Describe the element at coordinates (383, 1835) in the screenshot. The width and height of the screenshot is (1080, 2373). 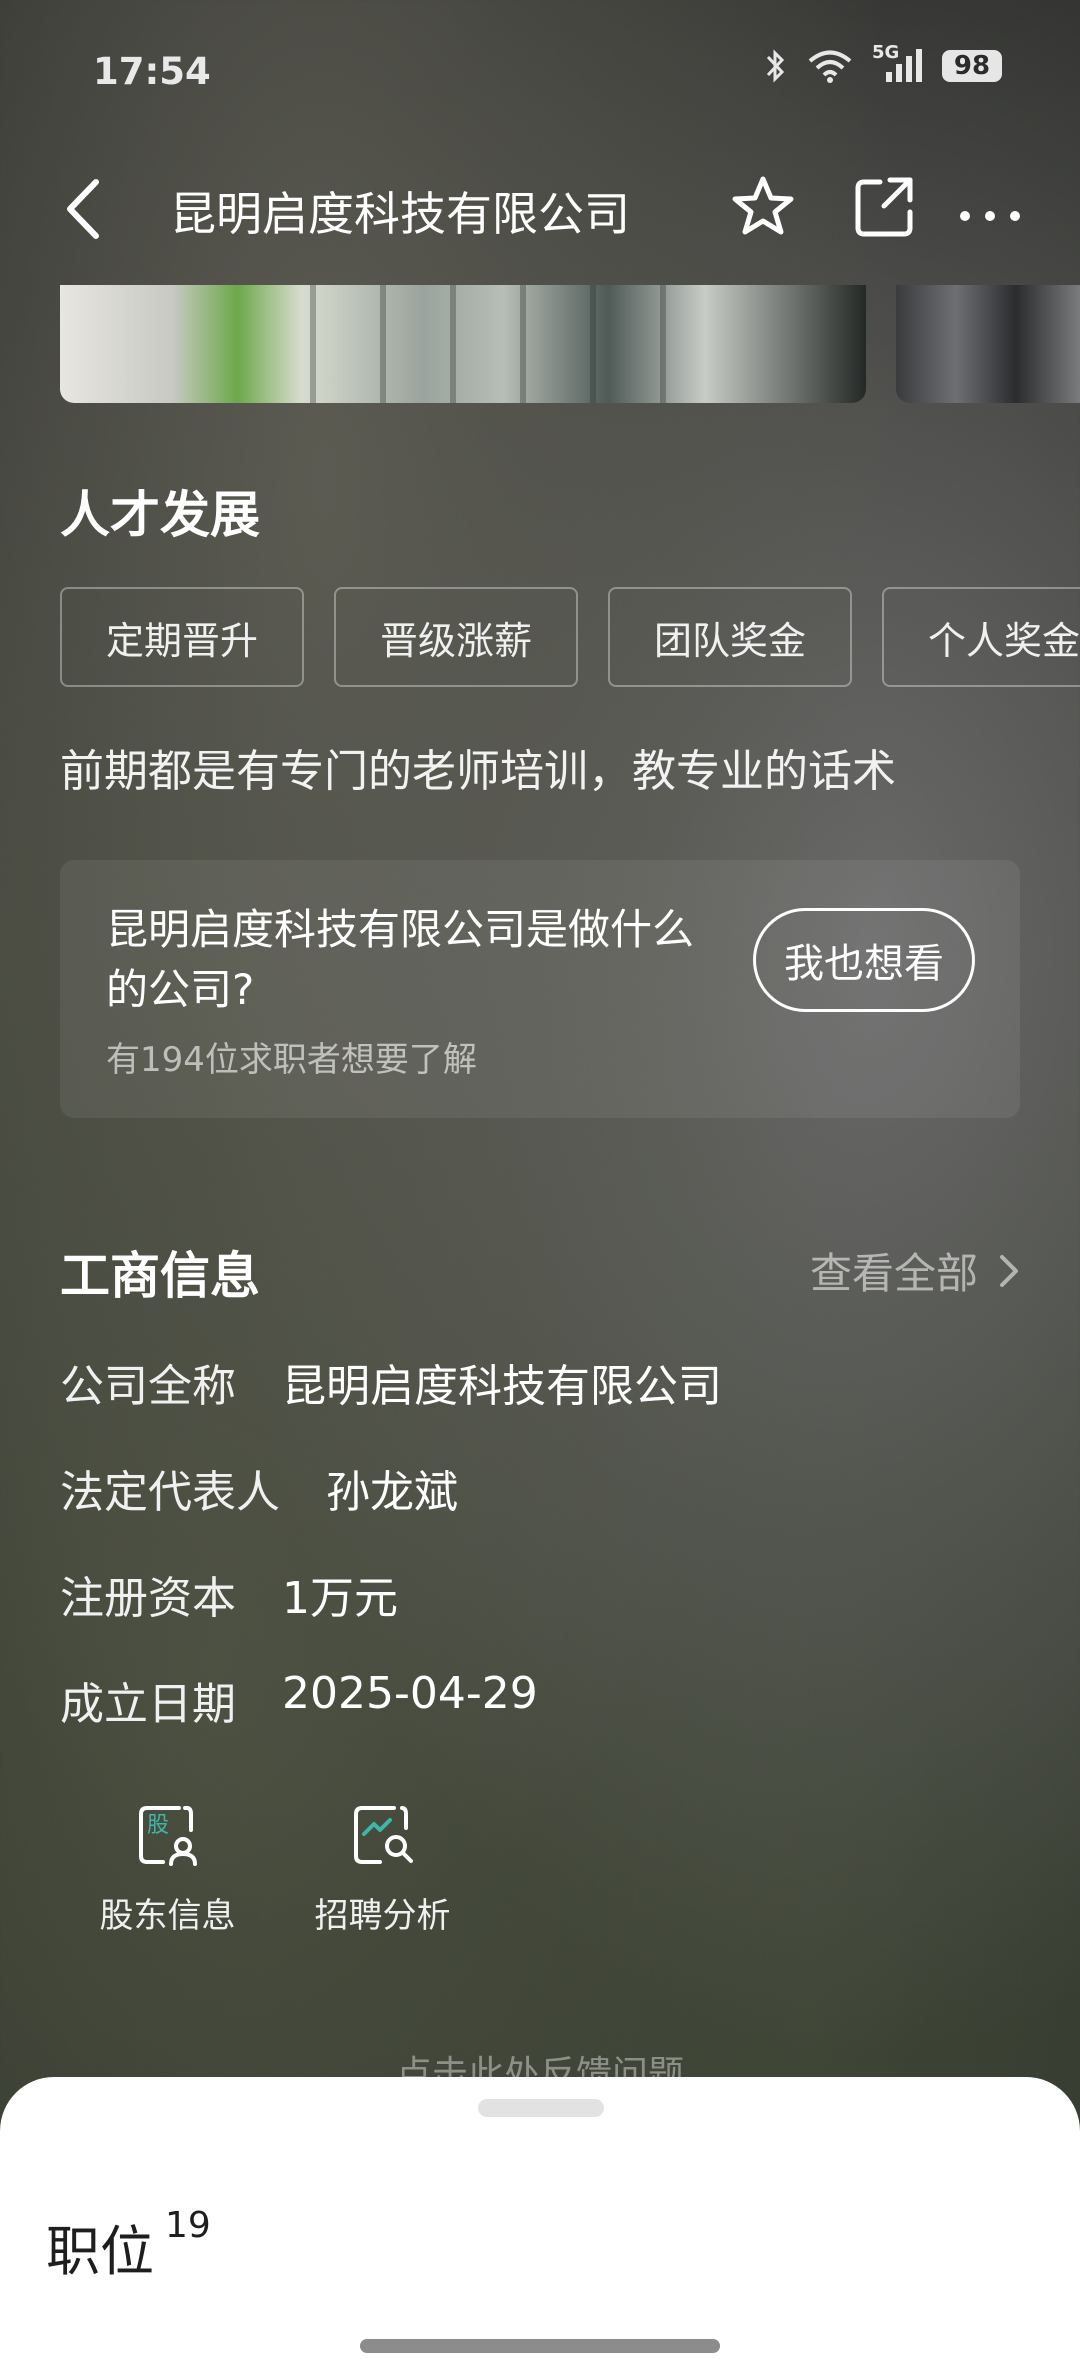
I see `recruit-analysis-icon` at that location.